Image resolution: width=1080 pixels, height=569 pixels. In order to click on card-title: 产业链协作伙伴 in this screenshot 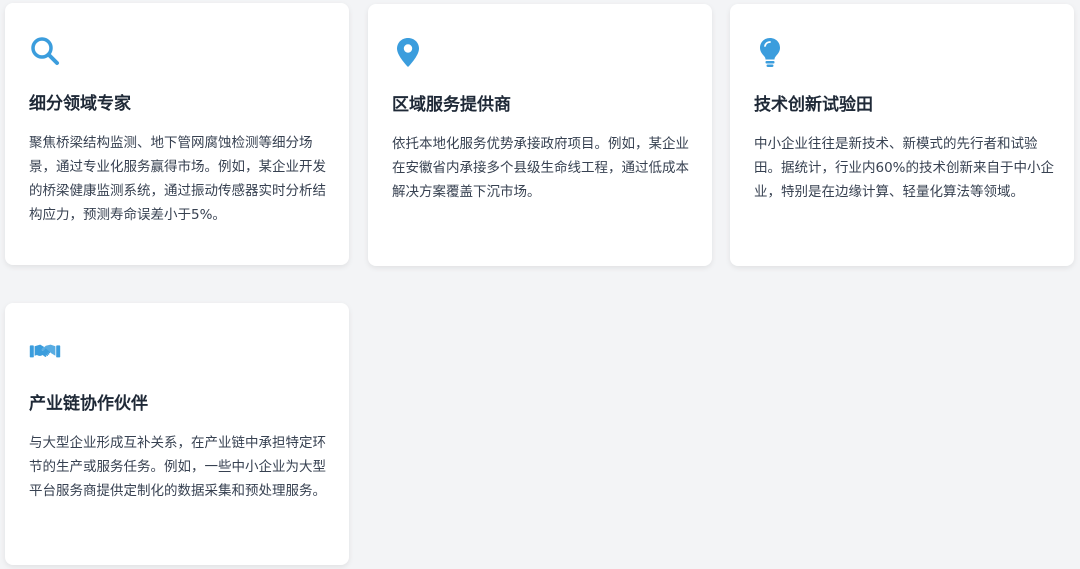, I will do `click(88, 404)`.